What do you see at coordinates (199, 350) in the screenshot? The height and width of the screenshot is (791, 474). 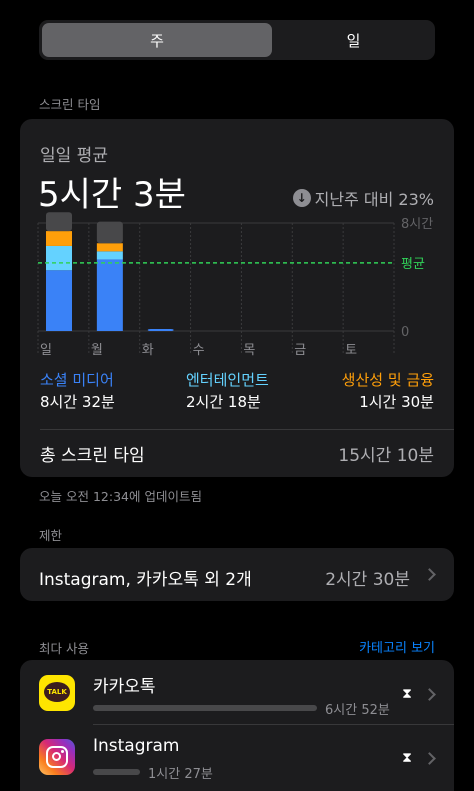 I see `x-tick-label: 수` at bounding box center [199, 350].